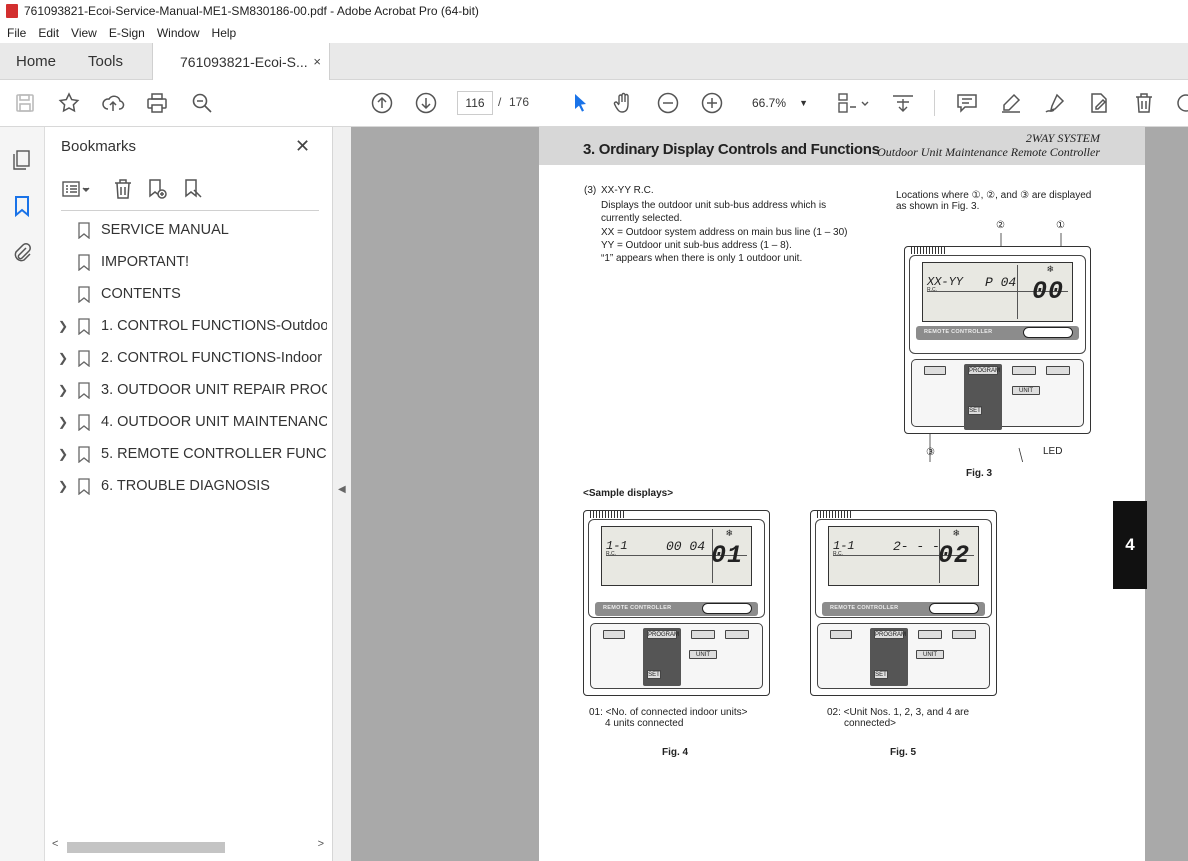 The image size is (1188, 861). What do you see at coordinates (675, 752) in the screenshot?
I see `figure-caption: Fig. 4` at bounding box center [675, 752].